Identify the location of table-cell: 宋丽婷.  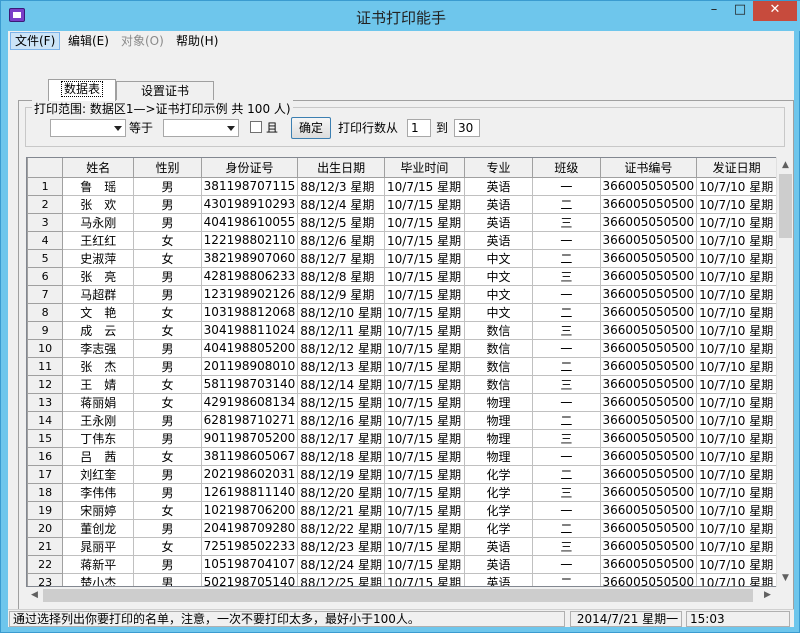
(98, 510).